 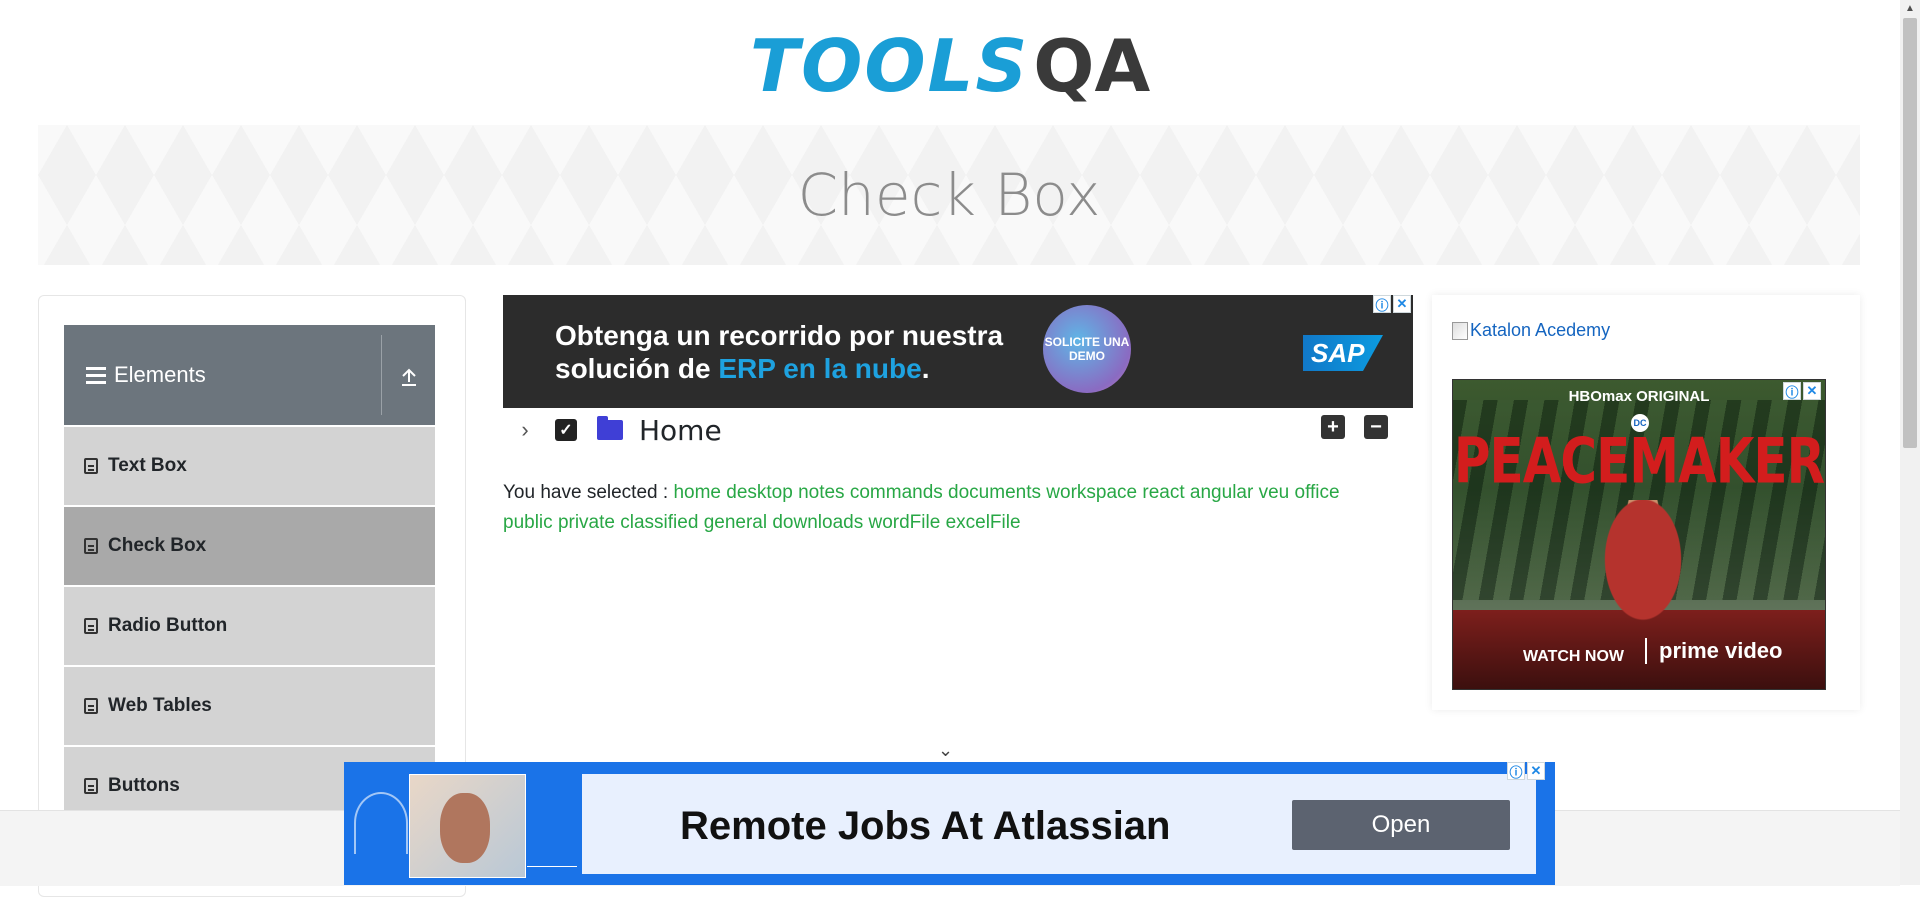 I want to click on selected-item: classified, so click(x=659, y=522).